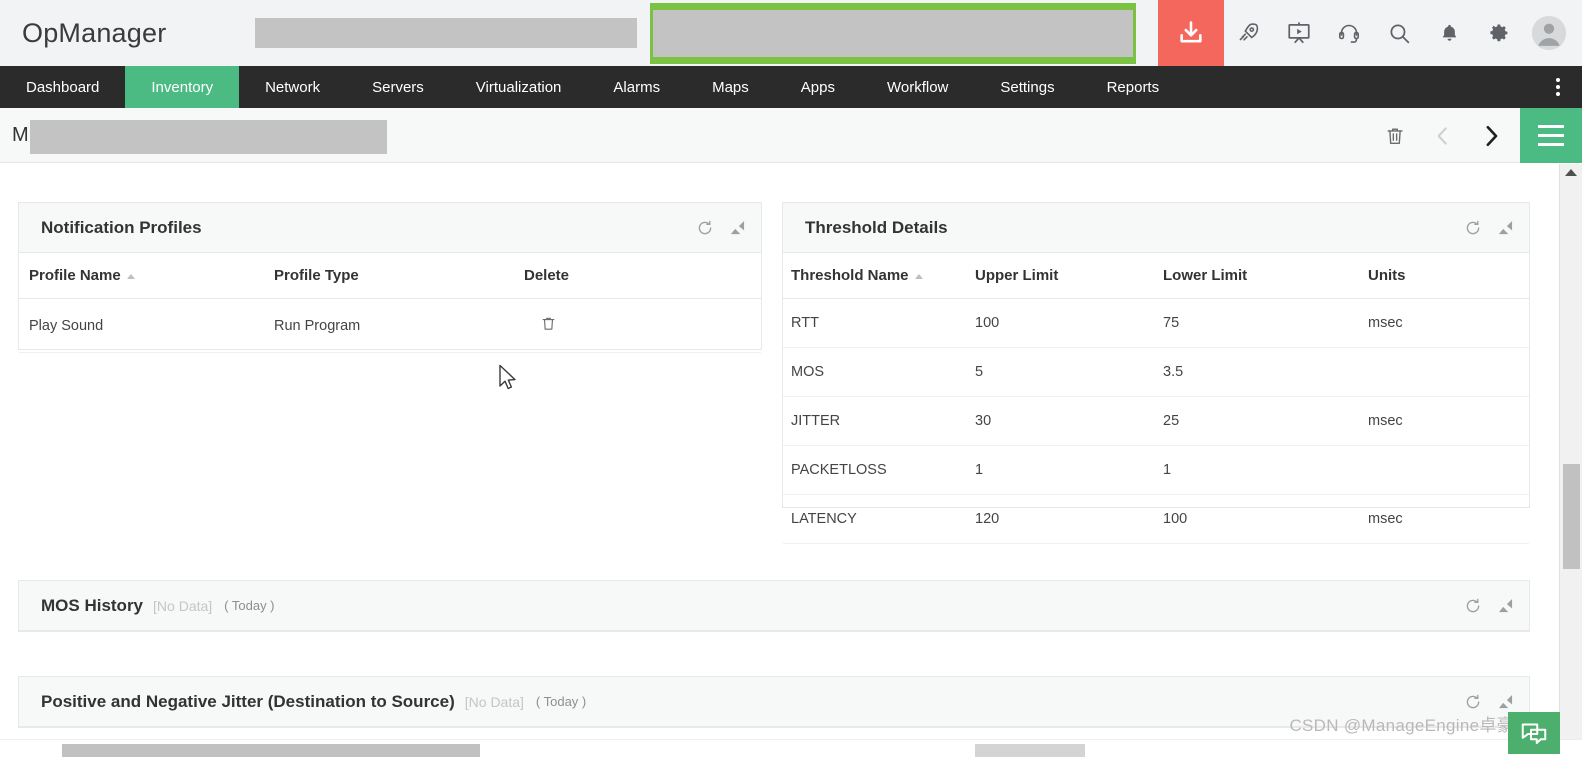 The image size is (1582, 760). Describe the element at coordinates (730, 87) in the screenshot. I see `nav-tab-maps: Maps` at that location.